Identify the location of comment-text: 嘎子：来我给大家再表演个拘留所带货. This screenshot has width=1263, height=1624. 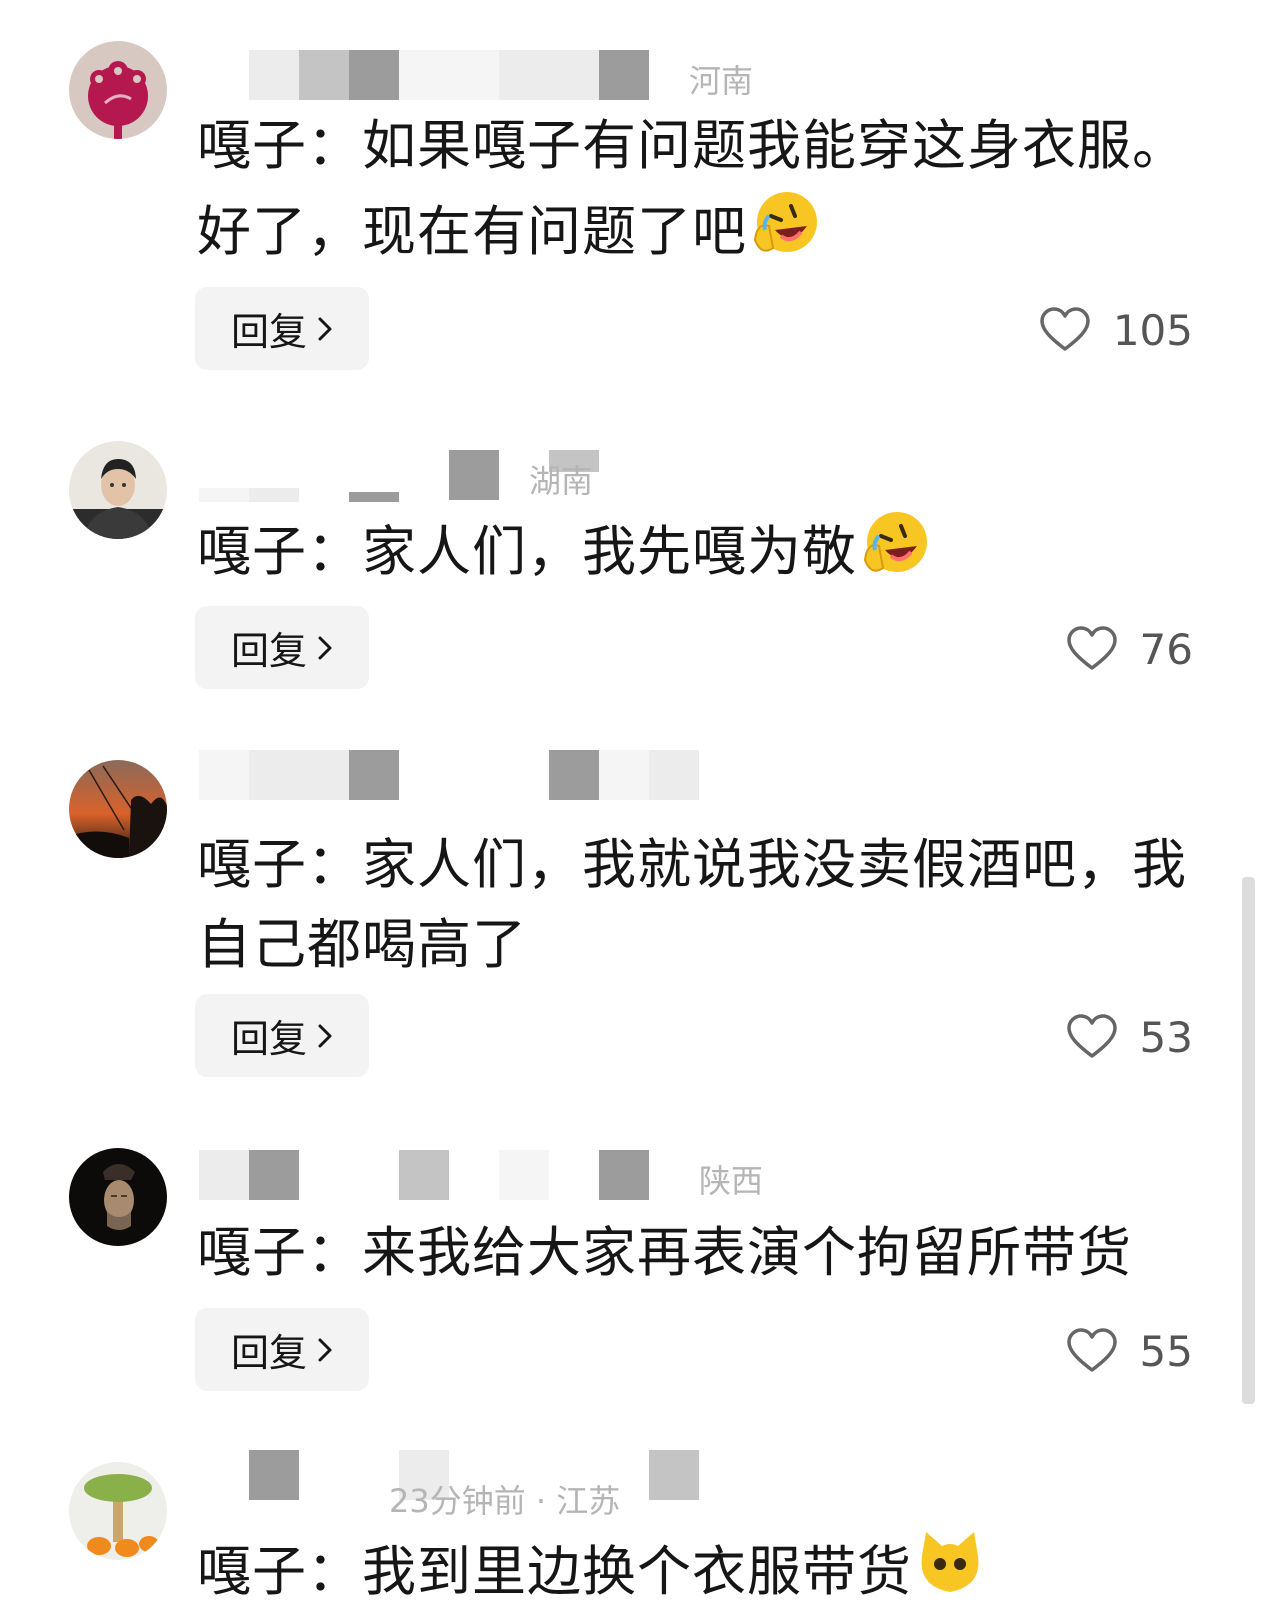
(664, 1252).